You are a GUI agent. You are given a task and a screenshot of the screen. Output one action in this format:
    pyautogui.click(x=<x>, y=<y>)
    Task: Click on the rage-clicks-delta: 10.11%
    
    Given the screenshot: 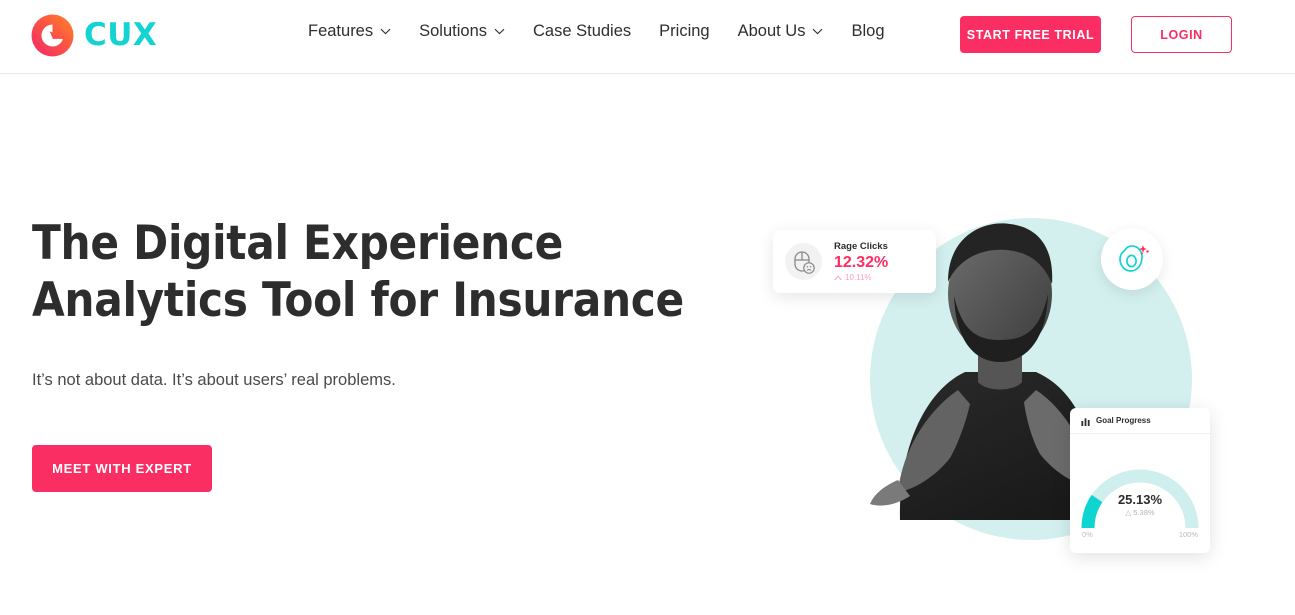 What is the action you would take?
    pyautogui.click(x=861, y=277)
    